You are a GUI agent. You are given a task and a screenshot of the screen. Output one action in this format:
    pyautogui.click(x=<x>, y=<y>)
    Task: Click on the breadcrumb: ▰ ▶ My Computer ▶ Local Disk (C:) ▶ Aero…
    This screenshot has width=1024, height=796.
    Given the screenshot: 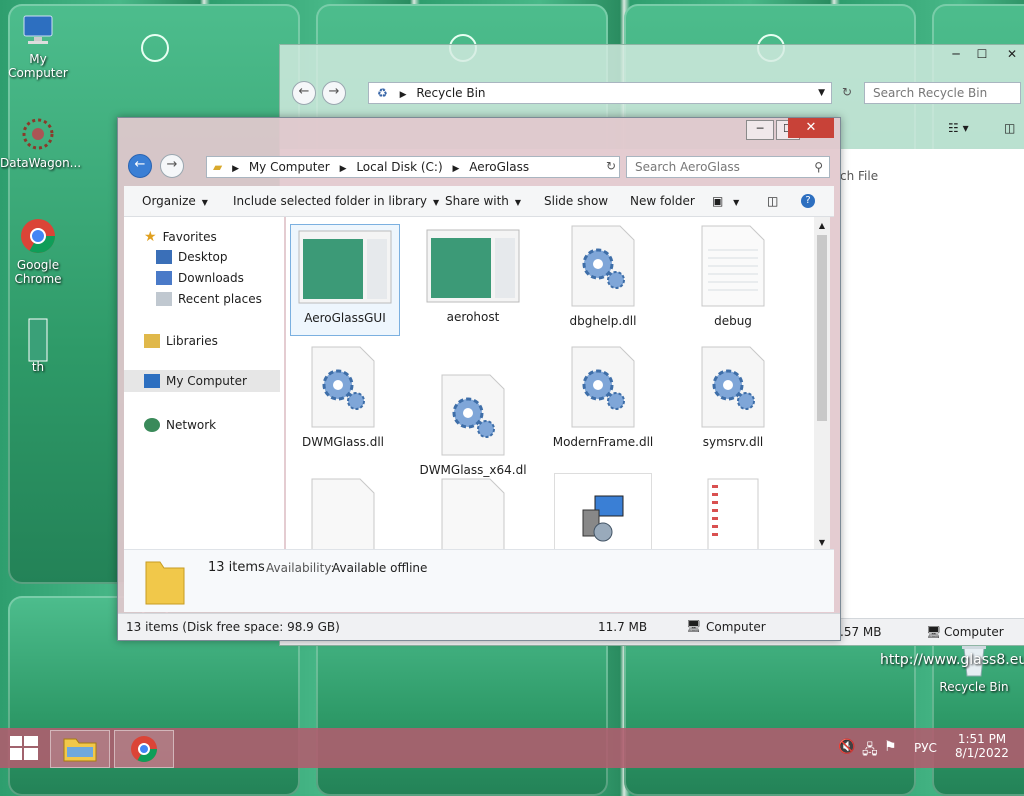 What is the action you would take?
    pyautogui.click(x=413, y=167)
    